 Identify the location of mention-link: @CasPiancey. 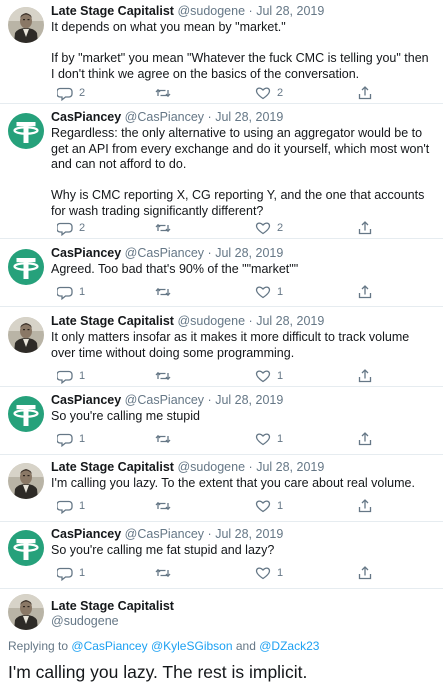
(109, 646).